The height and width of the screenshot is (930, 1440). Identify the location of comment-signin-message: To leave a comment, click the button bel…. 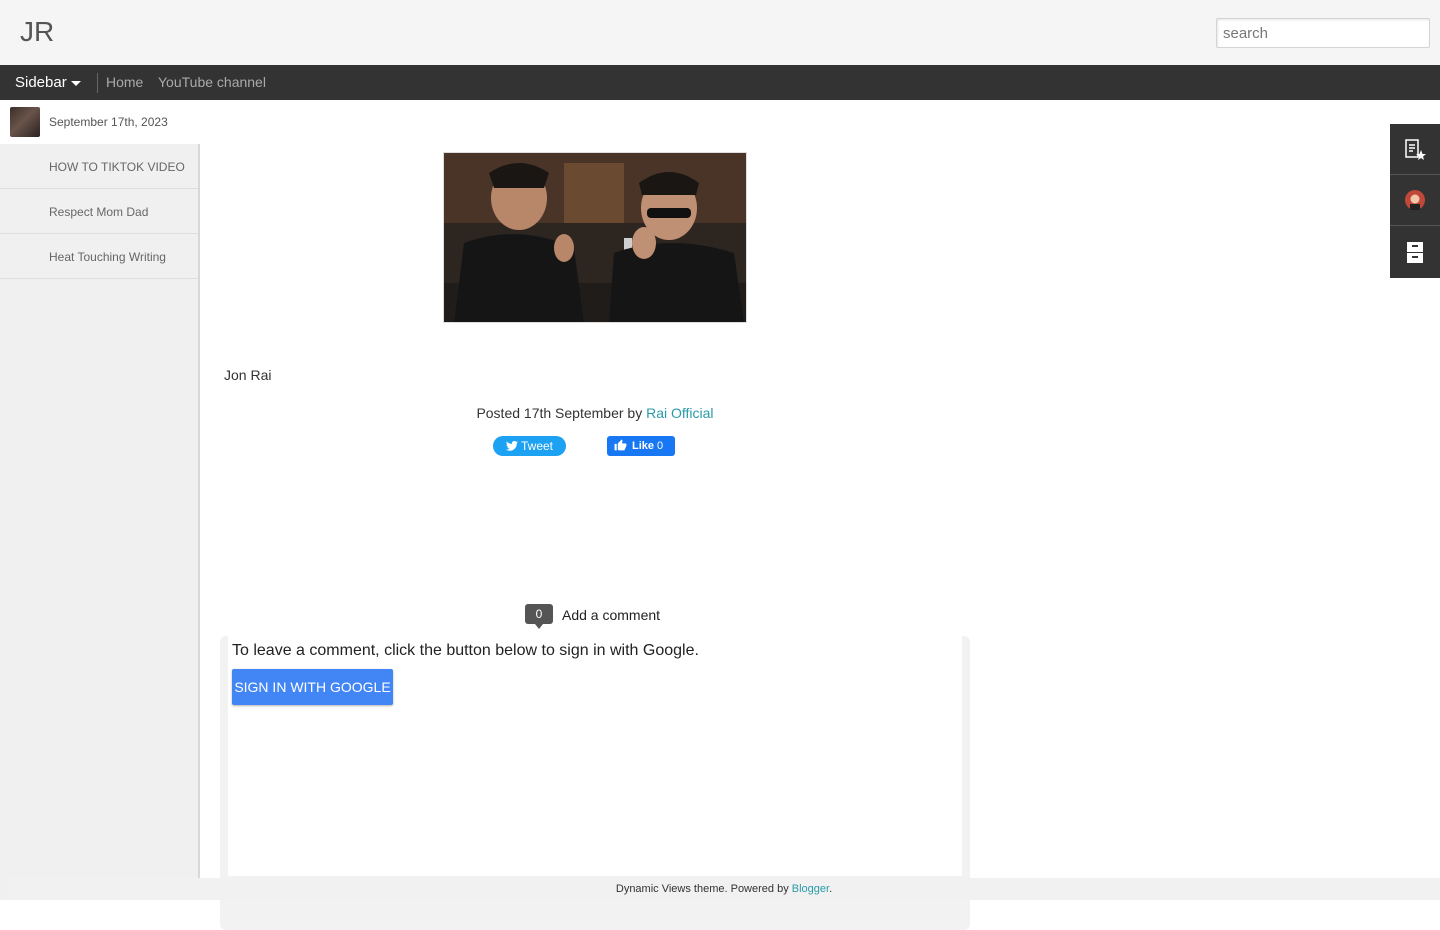
(465, 650).